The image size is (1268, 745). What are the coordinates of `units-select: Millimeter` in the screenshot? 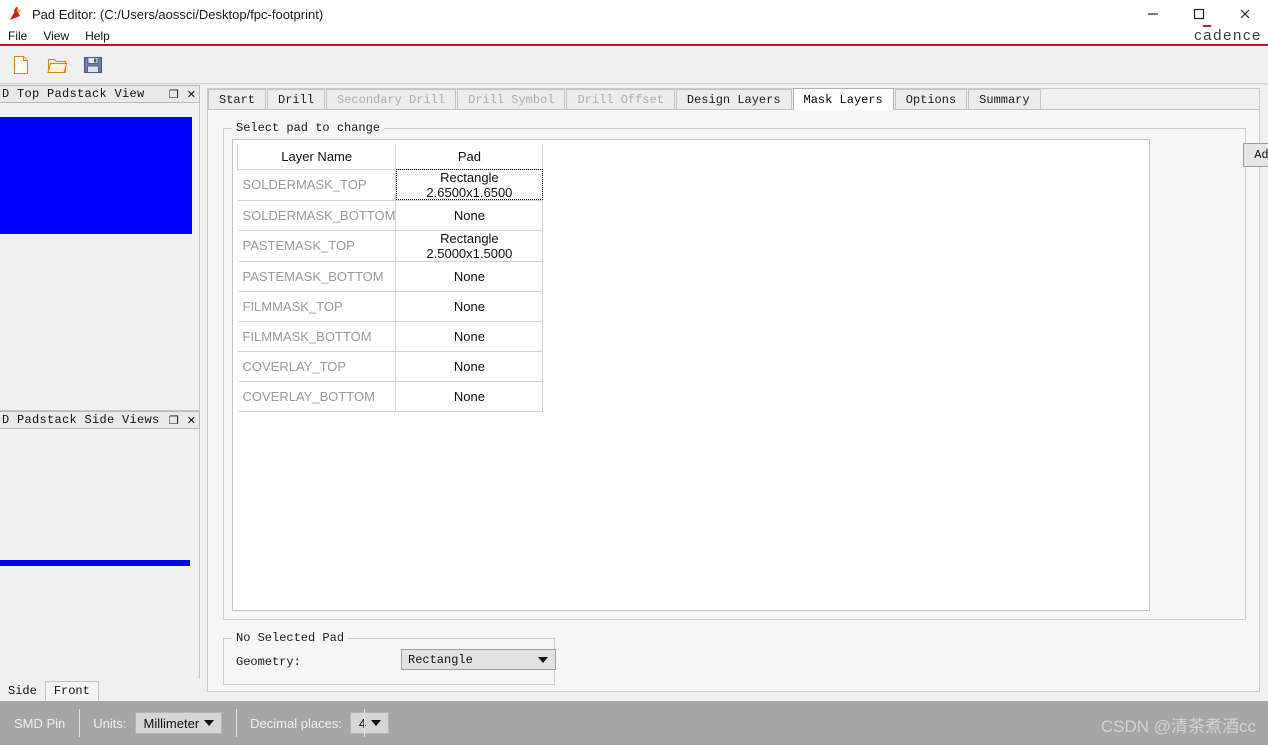 It's located at (178, 723).